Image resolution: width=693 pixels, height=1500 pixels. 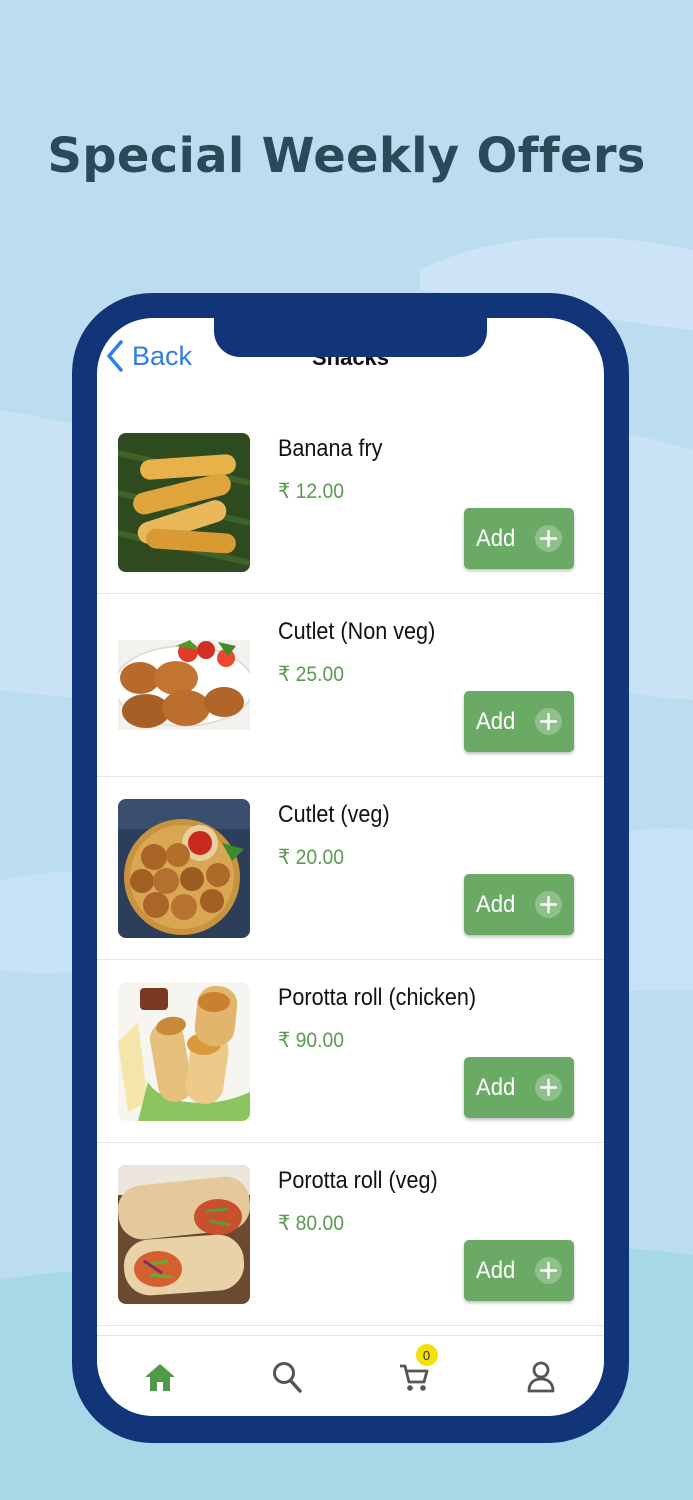 I want to click on banana-fry-image, so click(x=184, y=502).